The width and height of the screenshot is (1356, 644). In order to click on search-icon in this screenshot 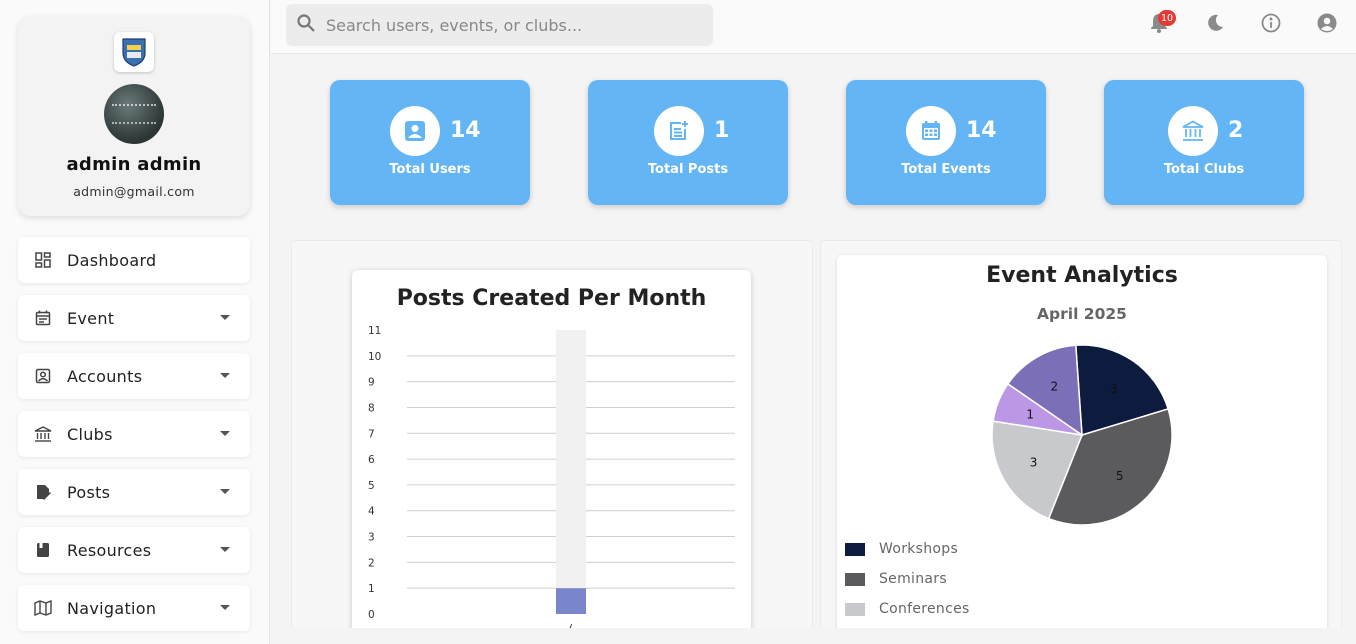, I will do `click(306, 25)`.